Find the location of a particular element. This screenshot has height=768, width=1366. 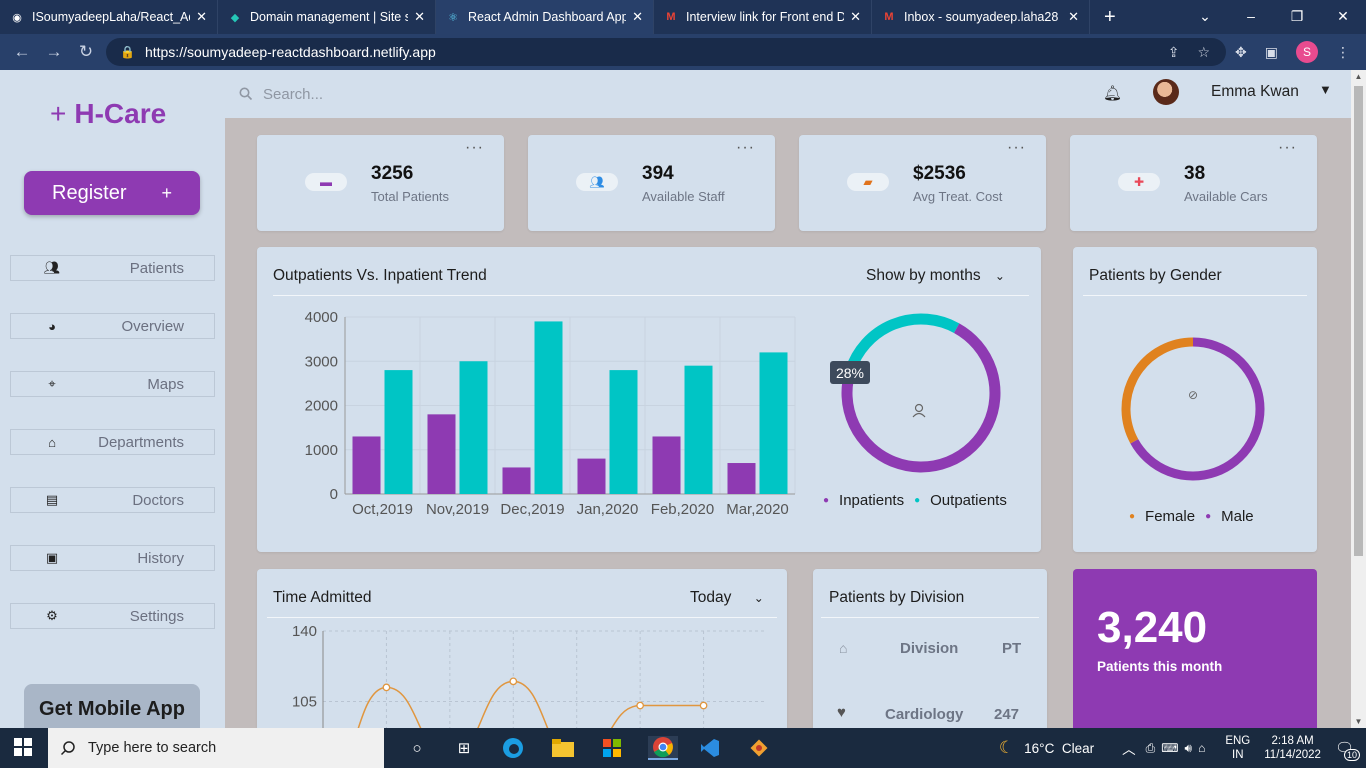

sidebar-item-label: Doctors is located at coordinates (158, 500).